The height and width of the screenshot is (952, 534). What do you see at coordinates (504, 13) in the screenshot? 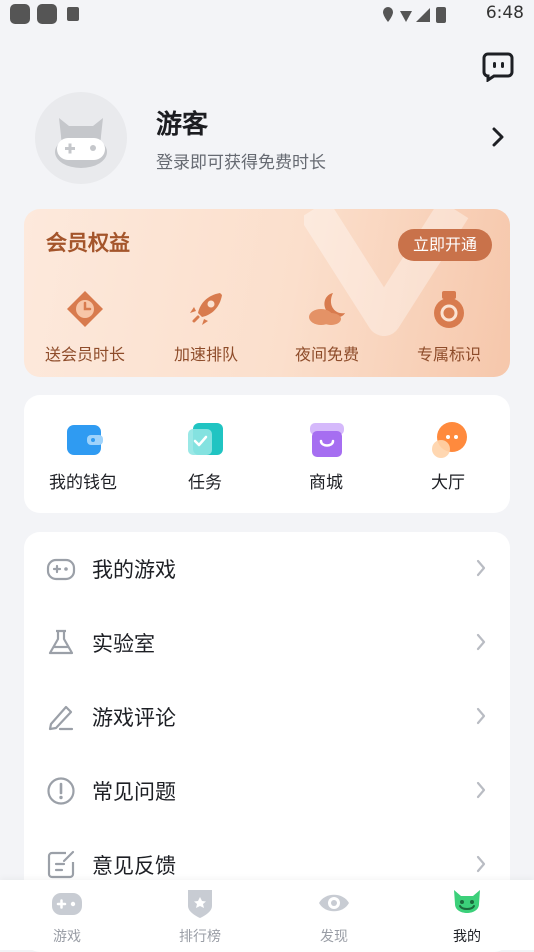
I see `clock: 6:48` at bounding box center [504, 13].